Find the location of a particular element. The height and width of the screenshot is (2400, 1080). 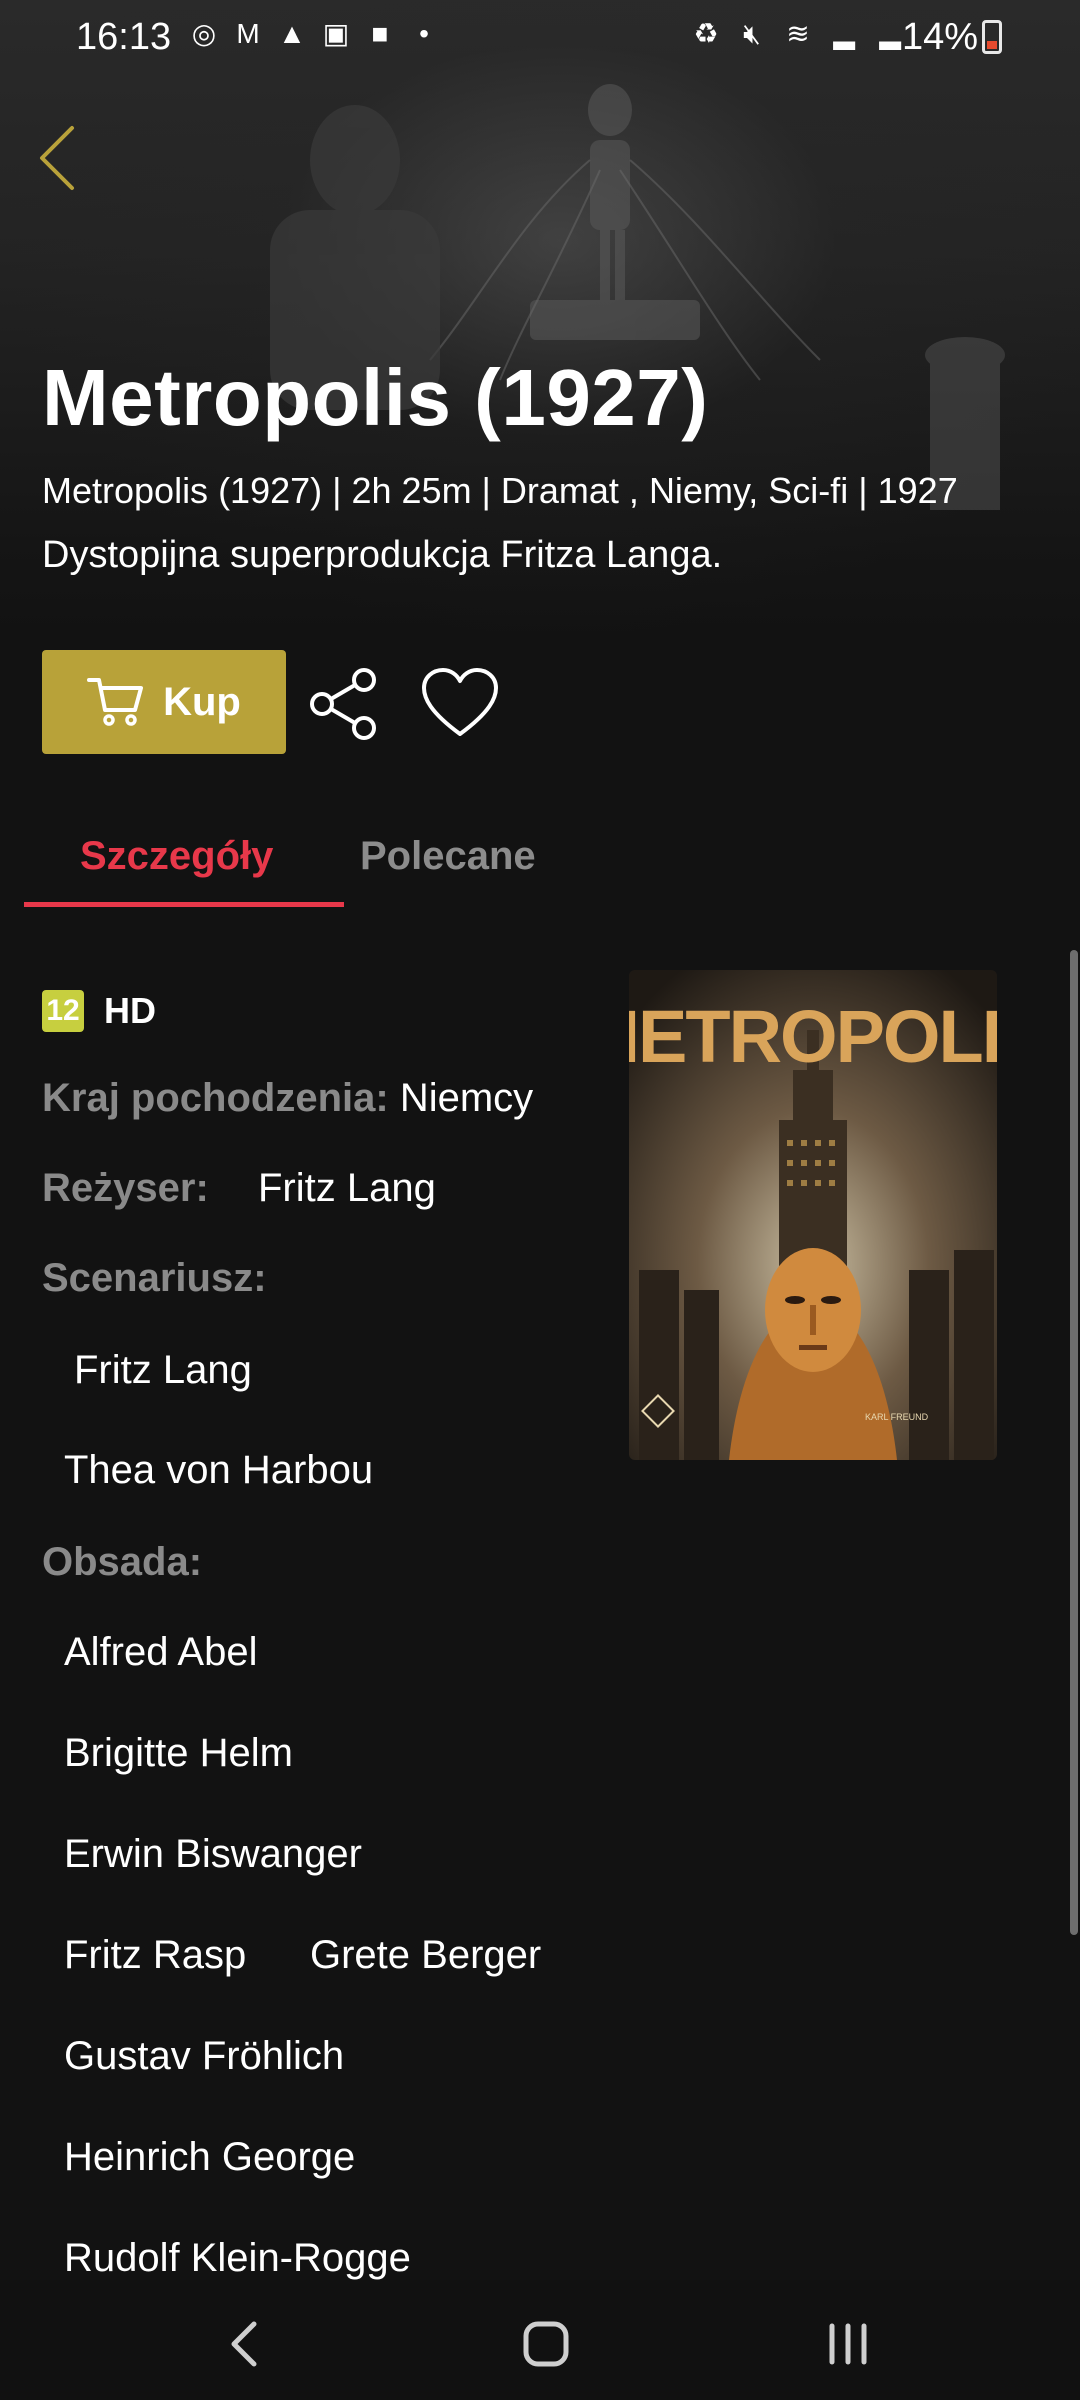

poster-credit: KARL FREUND is located at coordinates (897, 1417).